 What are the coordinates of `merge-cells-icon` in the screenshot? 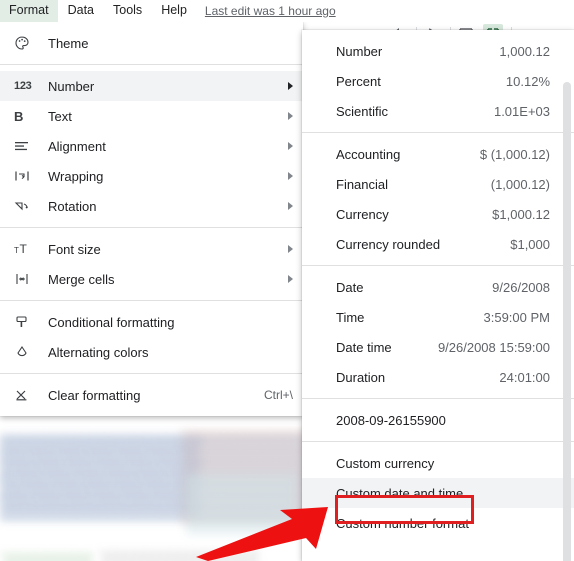 It's located at (26, 279).